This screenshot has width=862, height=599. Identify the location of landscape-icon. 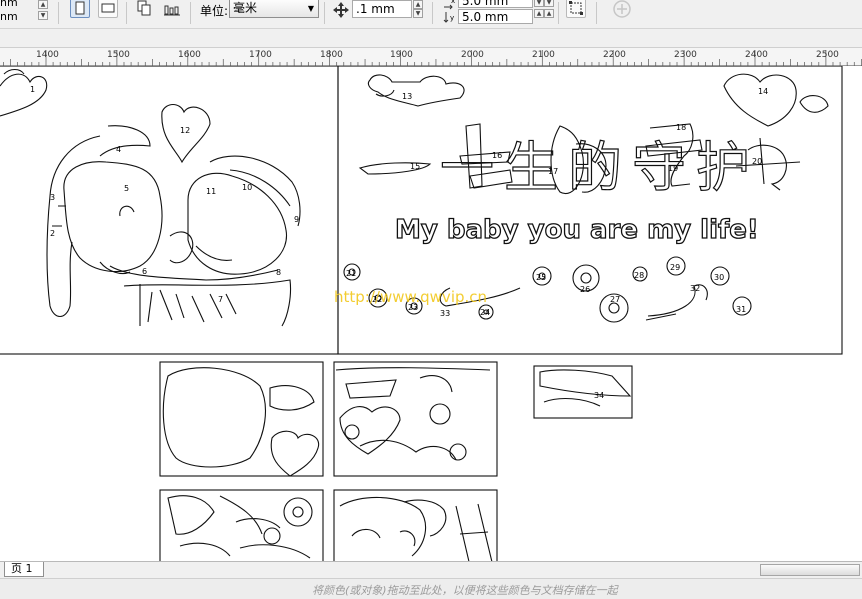
(108, 8).